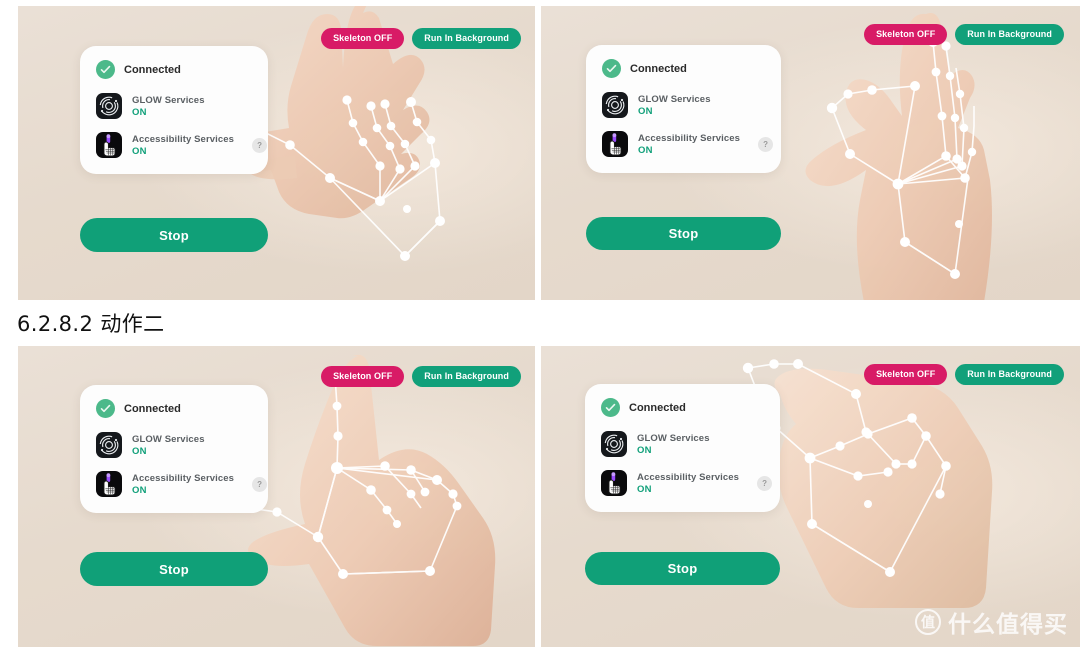  I want to click on panel-buttons-bottom-right: Skeleton OFF Run In Background, so click(964, 374).